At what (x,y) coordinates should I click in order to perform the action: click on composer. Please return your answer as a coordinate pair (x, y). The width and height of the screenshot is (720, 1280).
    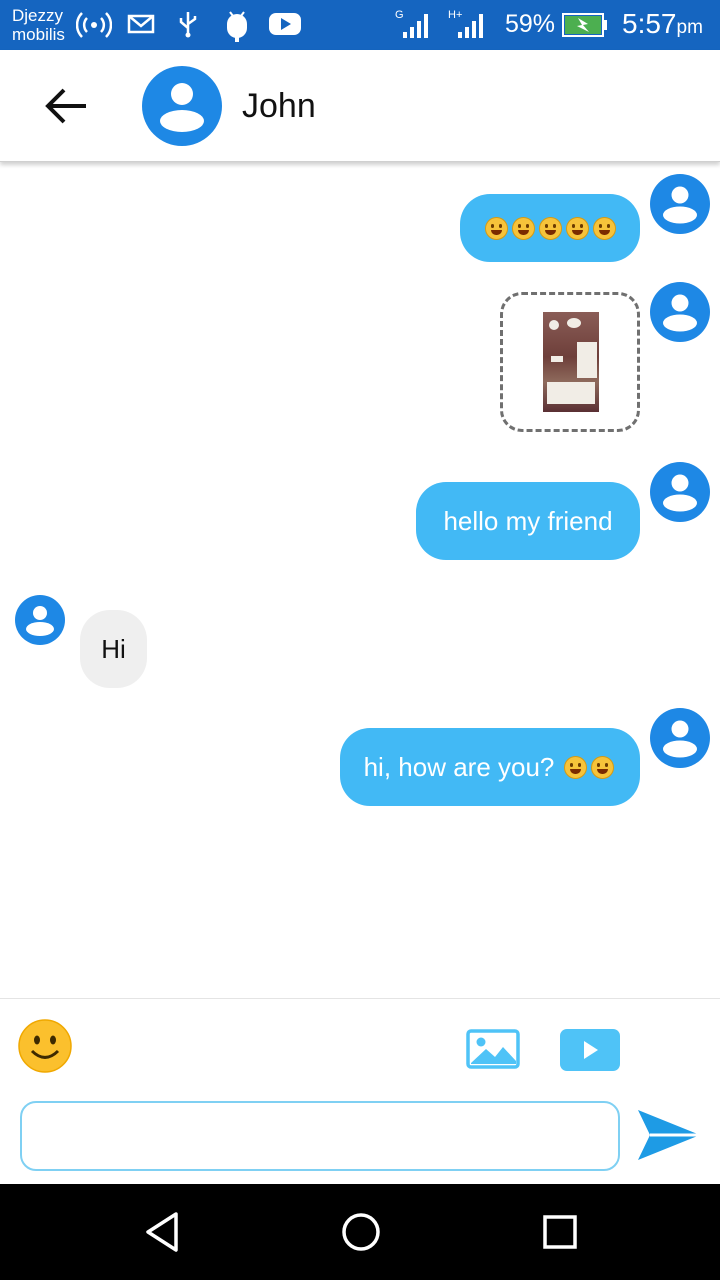
    Looking at the image, I should click on (360, 1091).